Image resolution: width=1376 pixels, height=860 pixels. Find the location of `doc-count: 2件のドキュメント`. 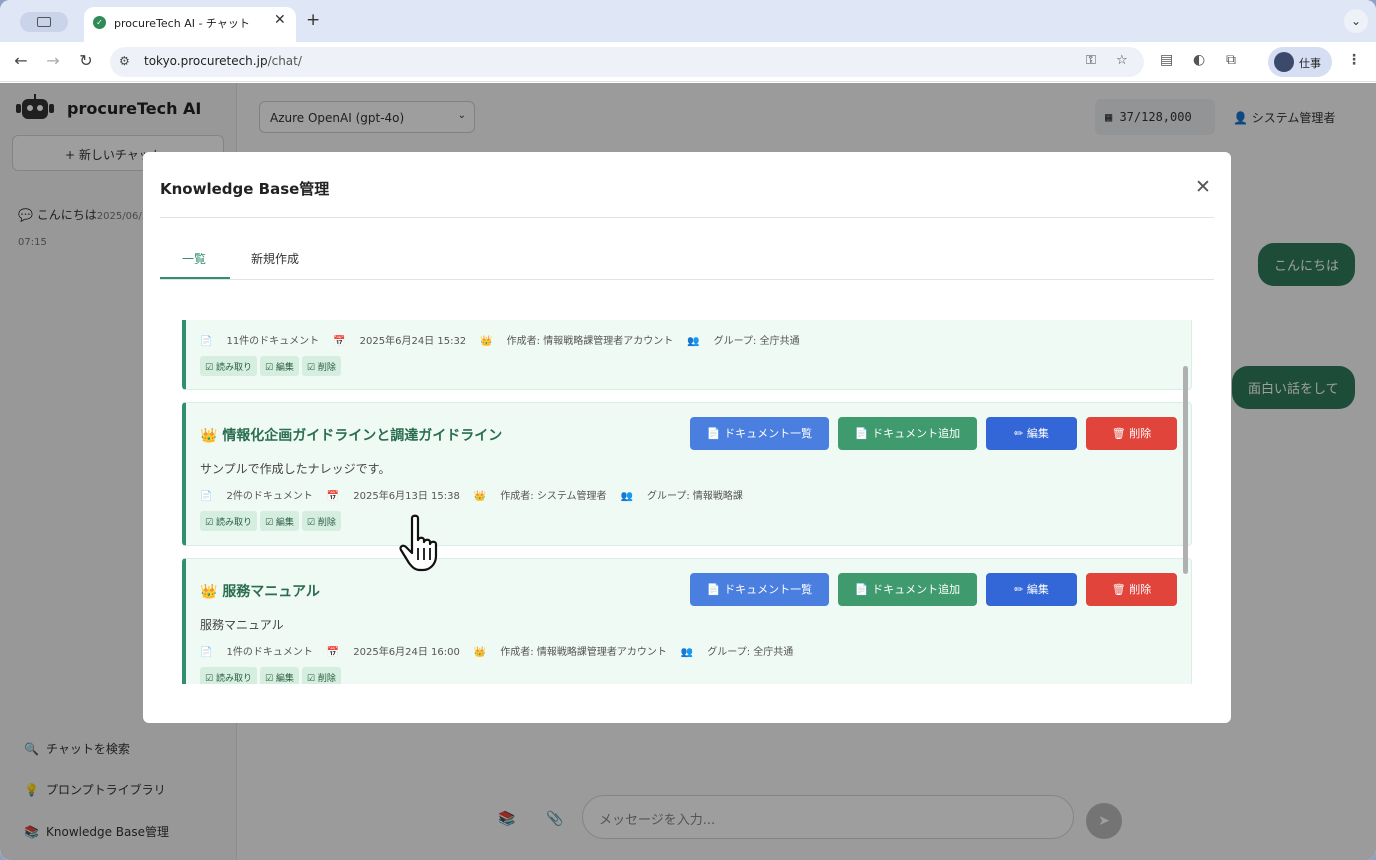

doc-count: 2件のドキュメント is located at coordinates (269, 496).